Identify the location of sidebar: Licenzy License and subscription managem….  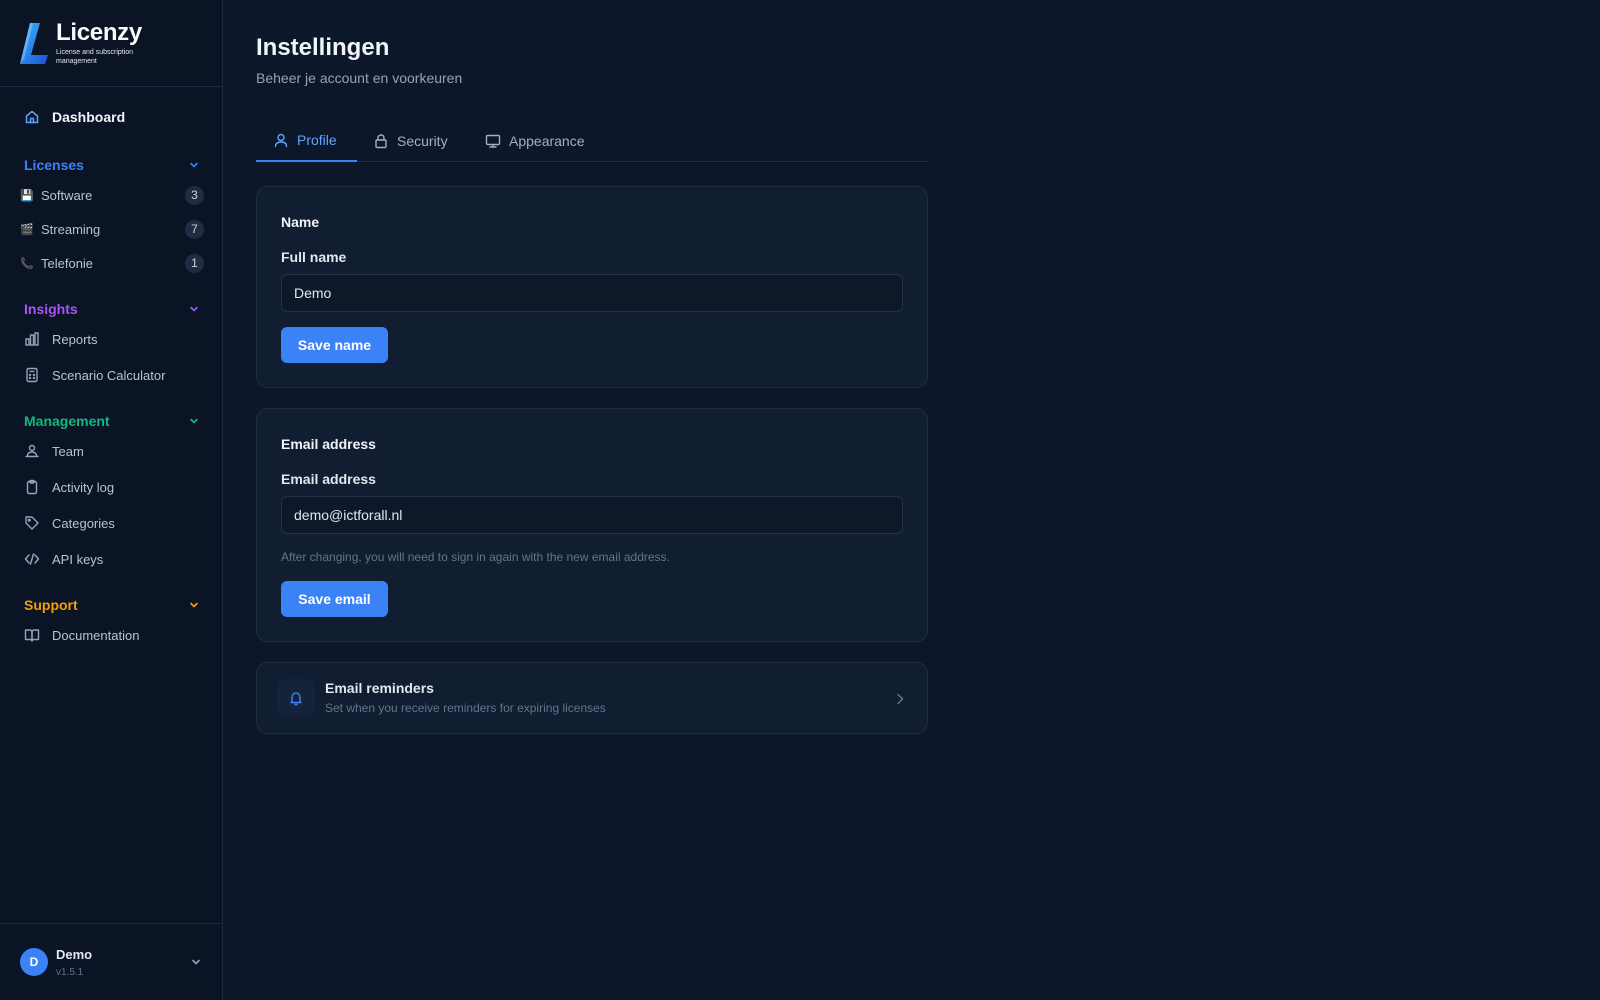
(111, 500).